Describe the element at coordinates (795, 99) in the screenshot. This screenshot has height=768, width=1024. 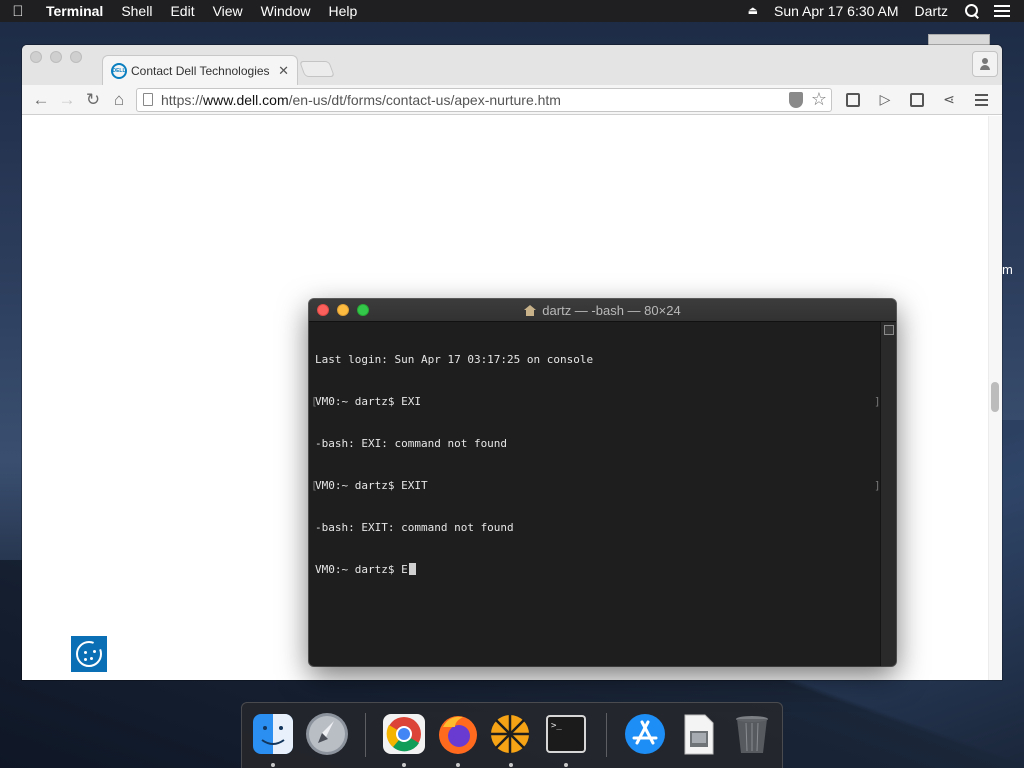
I see `shield-extension-icon` at that location.